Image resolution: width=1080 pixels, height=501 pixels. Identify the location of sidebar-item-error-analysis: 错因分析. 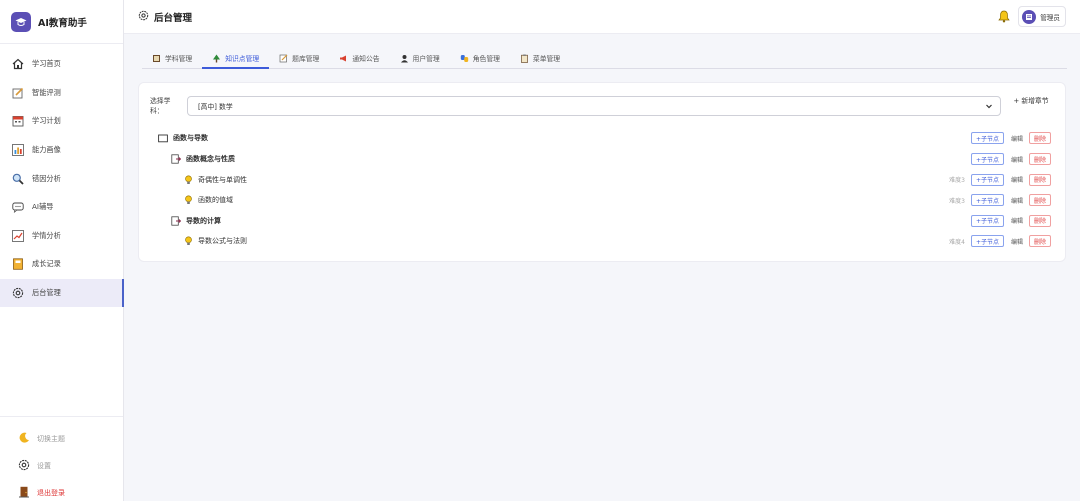
(61, 178).